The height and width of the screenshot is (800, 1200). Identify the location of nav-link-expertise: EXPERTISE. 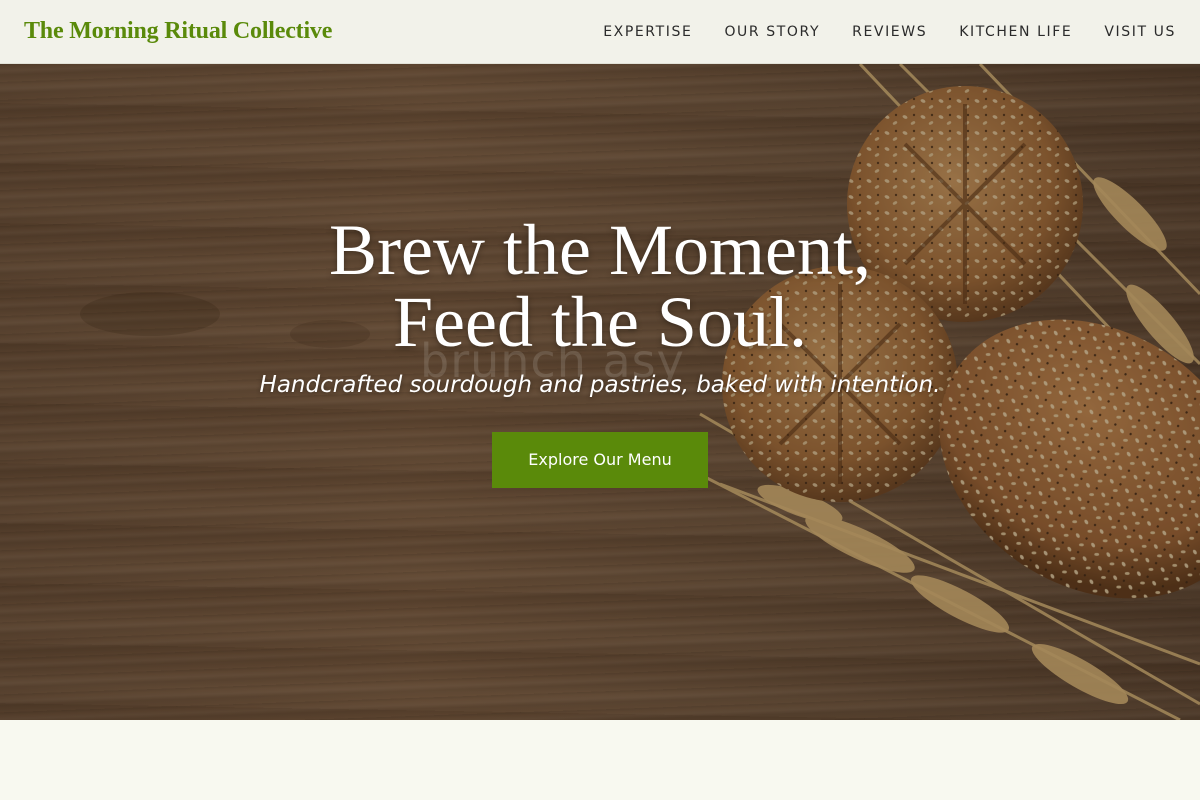
(647, 32).